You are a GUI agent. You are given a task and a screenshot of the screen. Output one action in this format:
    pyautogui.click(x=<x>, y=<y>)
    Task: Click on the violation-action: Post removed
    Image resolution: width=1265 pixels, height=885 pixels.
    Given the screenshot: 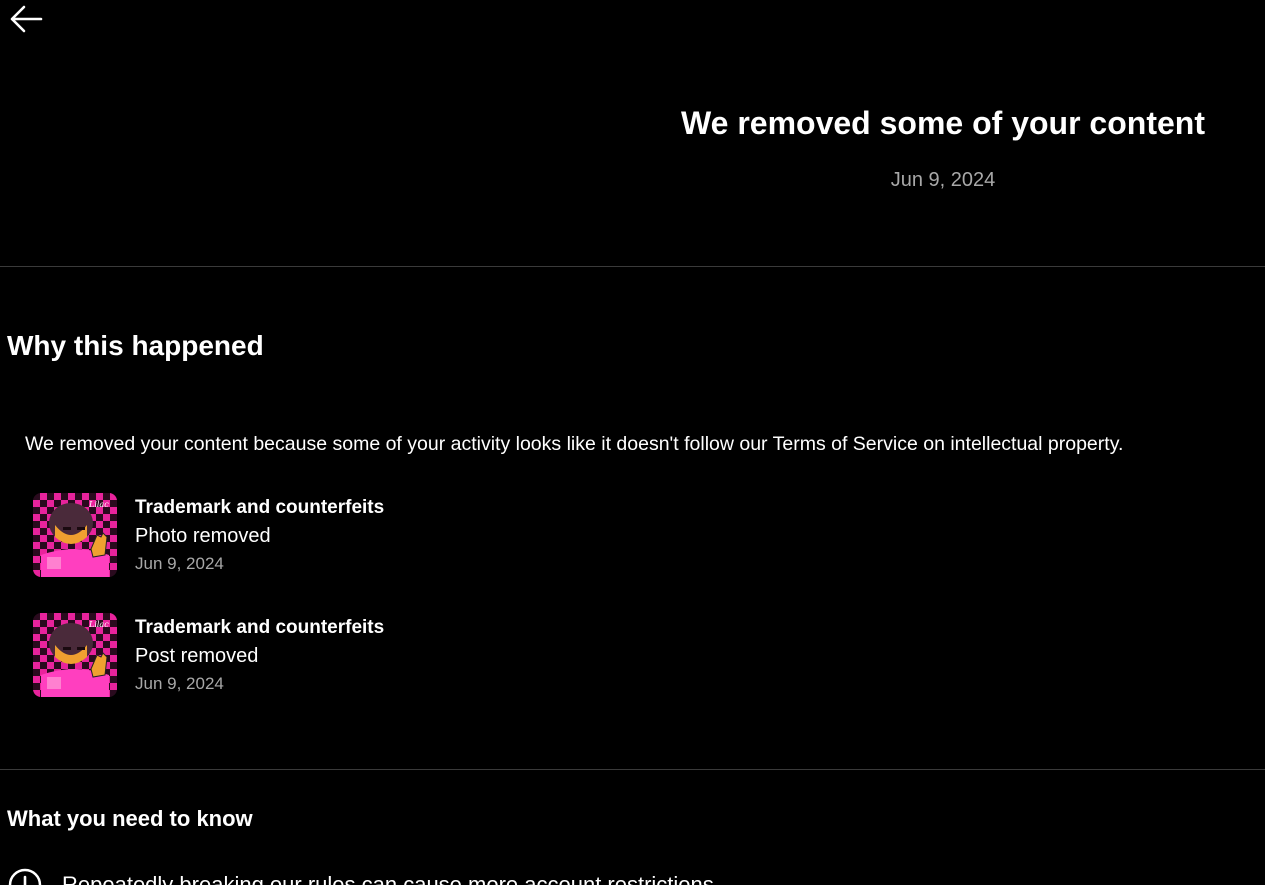 What is the action you would take?
    pyautogui.click(x=197, y=656)
    